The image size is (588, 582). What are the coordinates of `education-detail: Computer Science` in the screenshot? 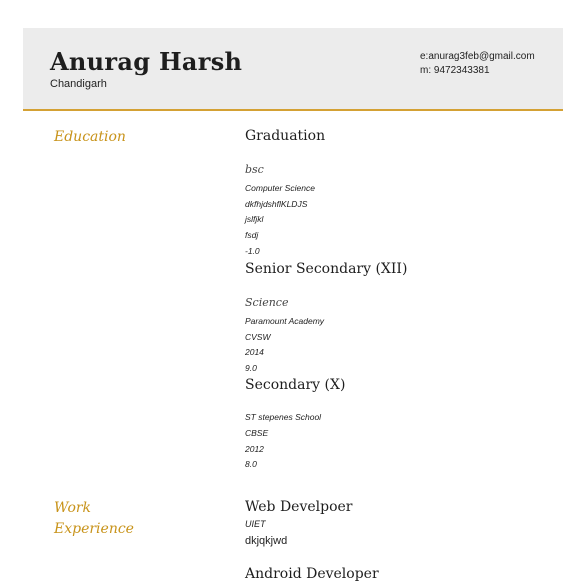 It's located at (280, 188).